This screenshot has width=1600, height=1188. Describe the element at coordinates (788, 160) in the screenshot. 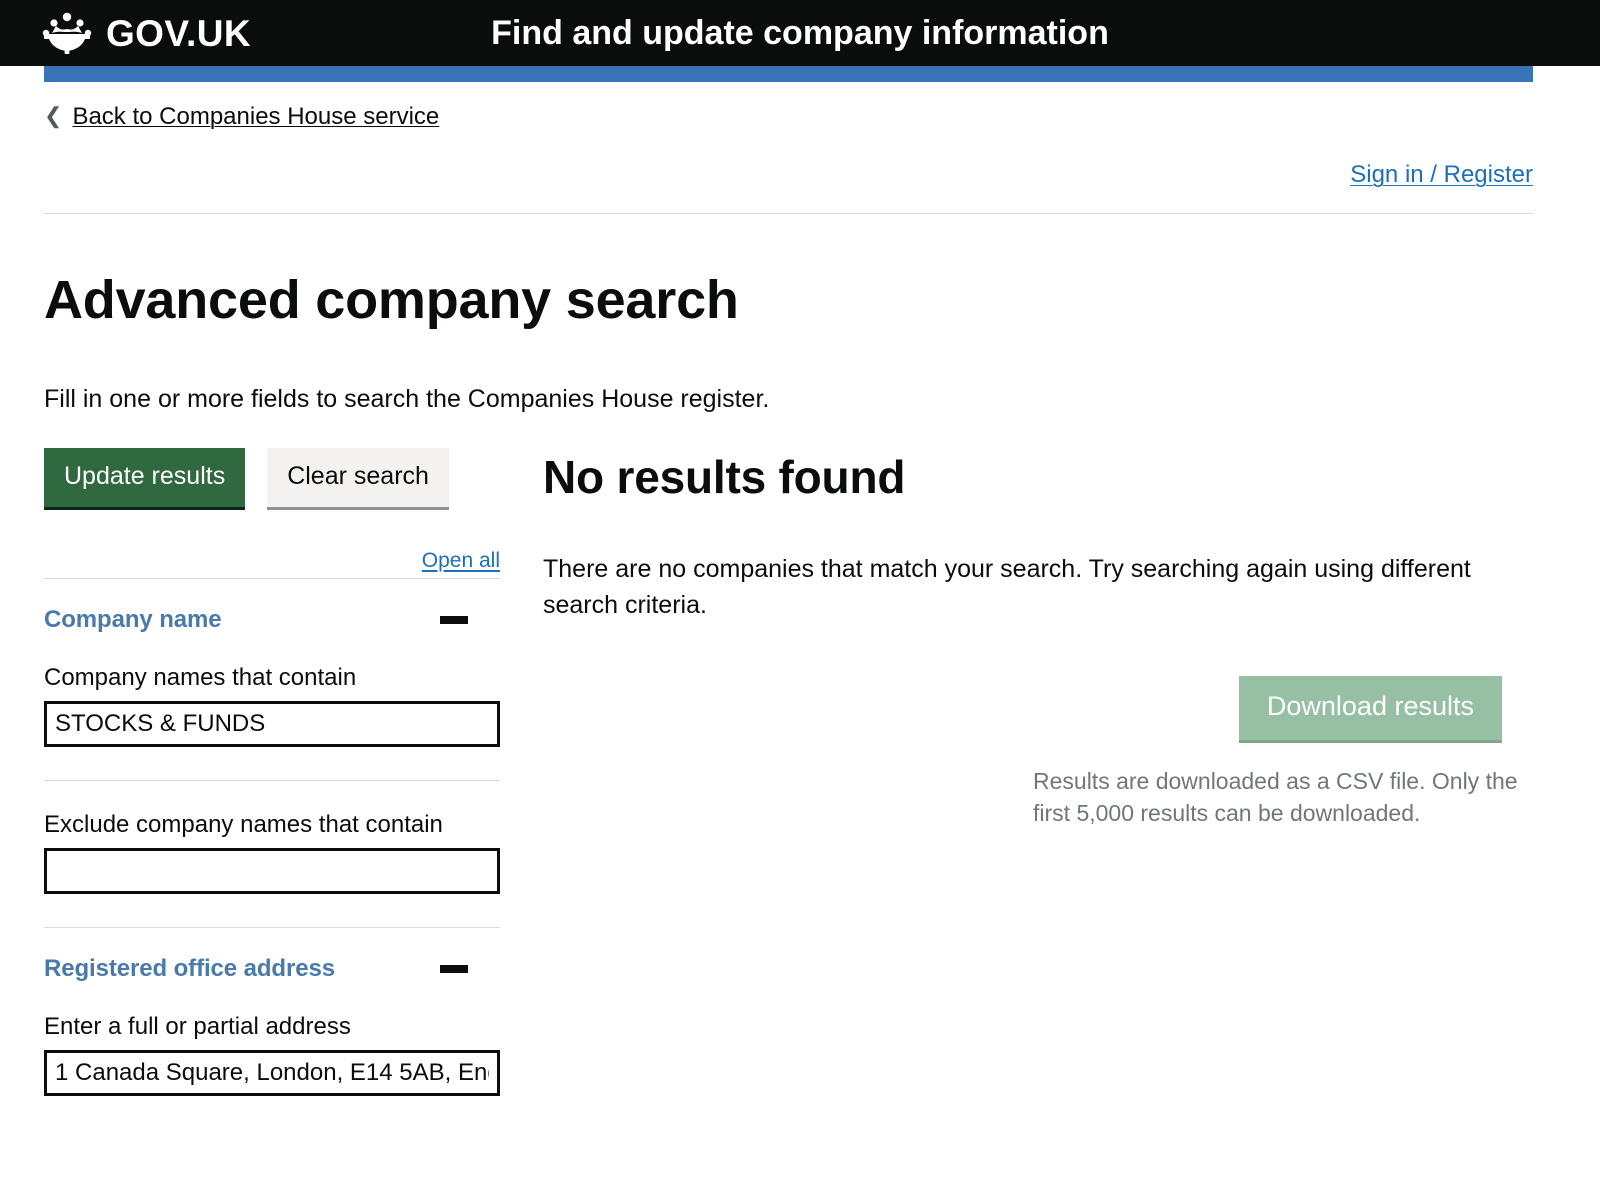

I see `sign-in-row: Sign in / Register` at that location.